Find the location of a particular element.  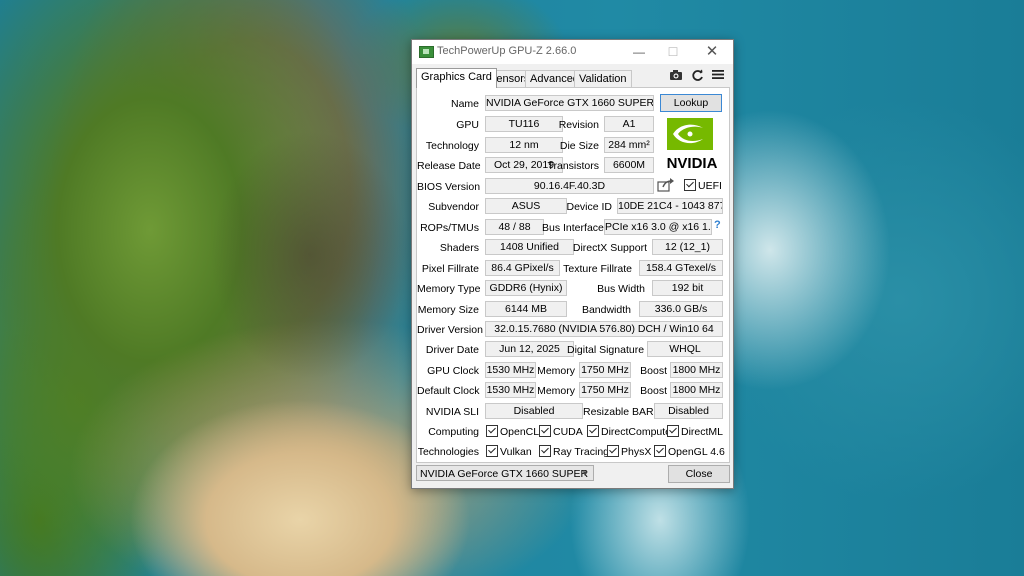

memory-type-label: Memory Type is located at coordinates (449, 289).